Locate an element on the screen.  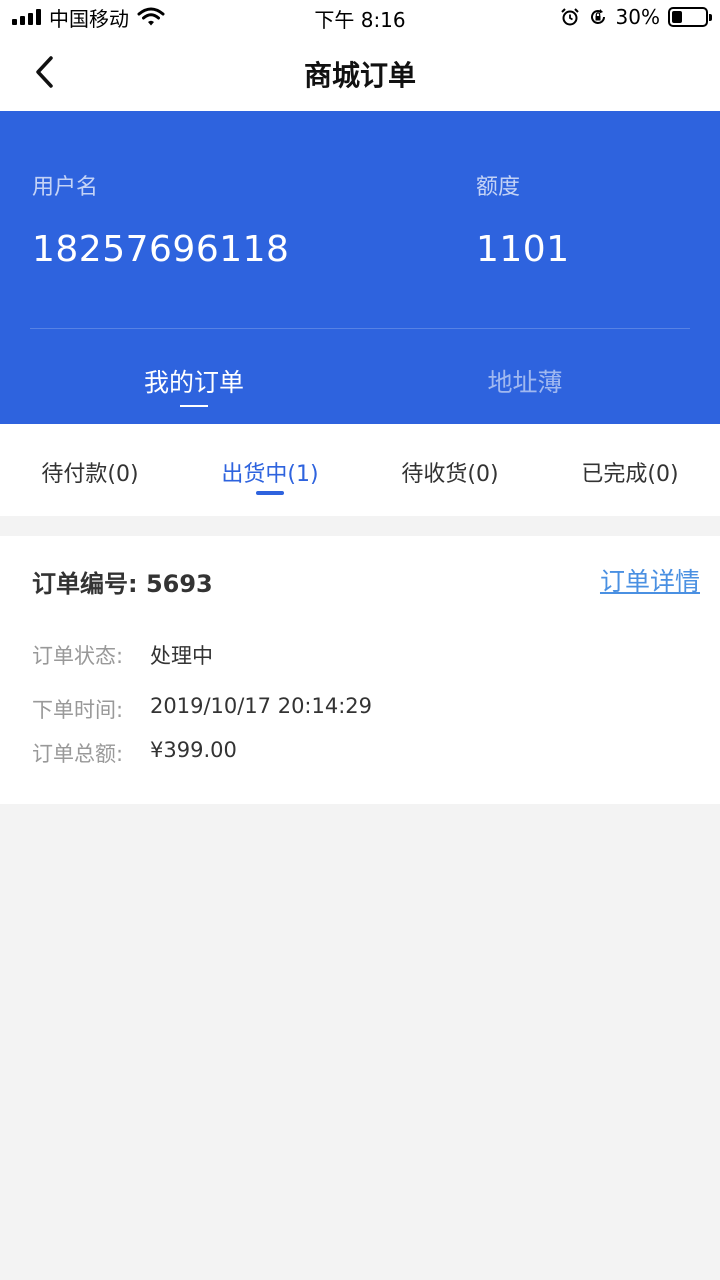
order-time-row: 下单时间: 2019/10/17 20:14:29 is located at coordinates (202, 709).